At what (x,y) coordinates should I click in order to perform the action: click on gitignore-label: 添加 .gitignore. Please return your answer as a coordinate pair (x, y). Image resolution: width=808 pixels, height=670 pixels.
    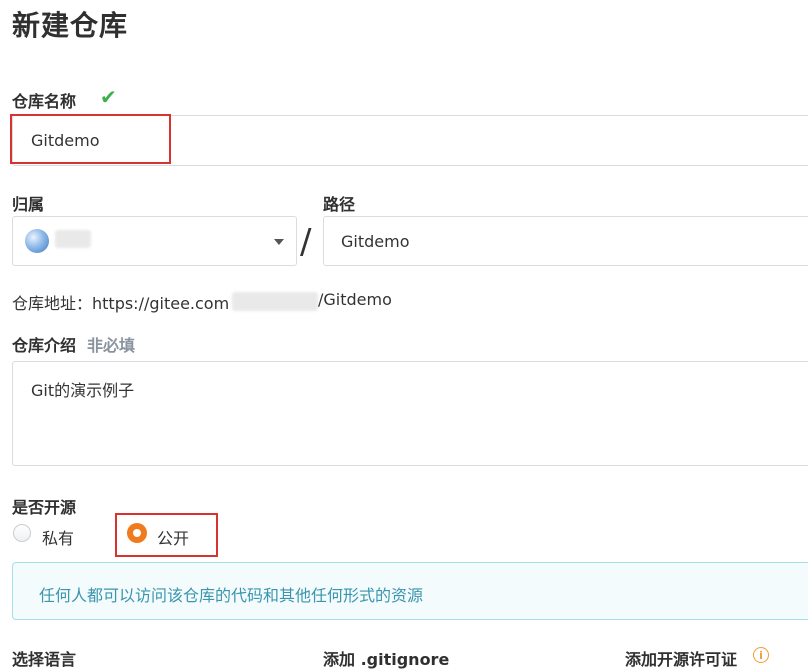
    Looking at the image, I should click on (386, 659).